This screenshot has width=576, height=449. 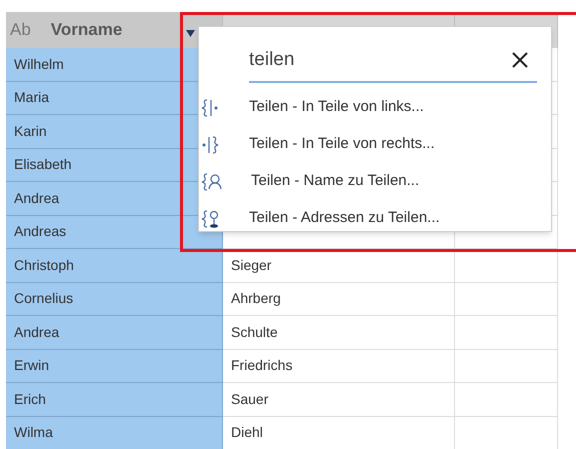 What do you see at coordinates (339, 265) in the screenshot?
I see `table-cell: Sieger` at bounding box center [339, 265].